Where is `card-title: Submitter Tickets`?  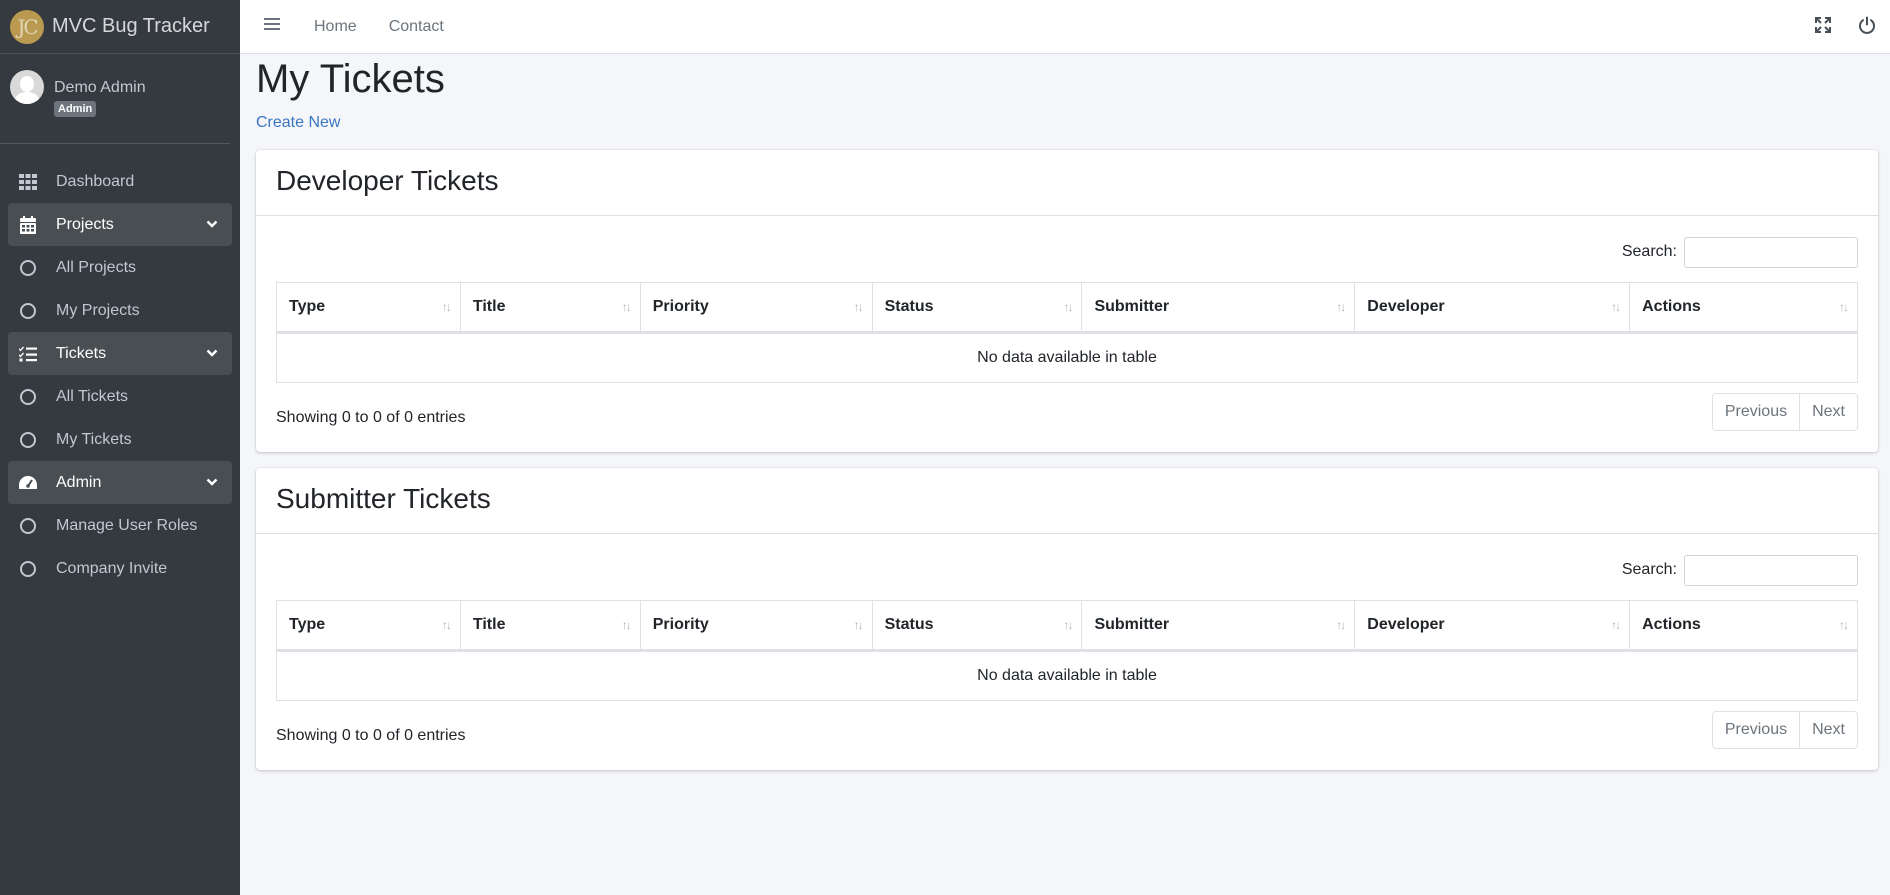 card-title: Submitter Tickets is located at coordinates (383, 498).